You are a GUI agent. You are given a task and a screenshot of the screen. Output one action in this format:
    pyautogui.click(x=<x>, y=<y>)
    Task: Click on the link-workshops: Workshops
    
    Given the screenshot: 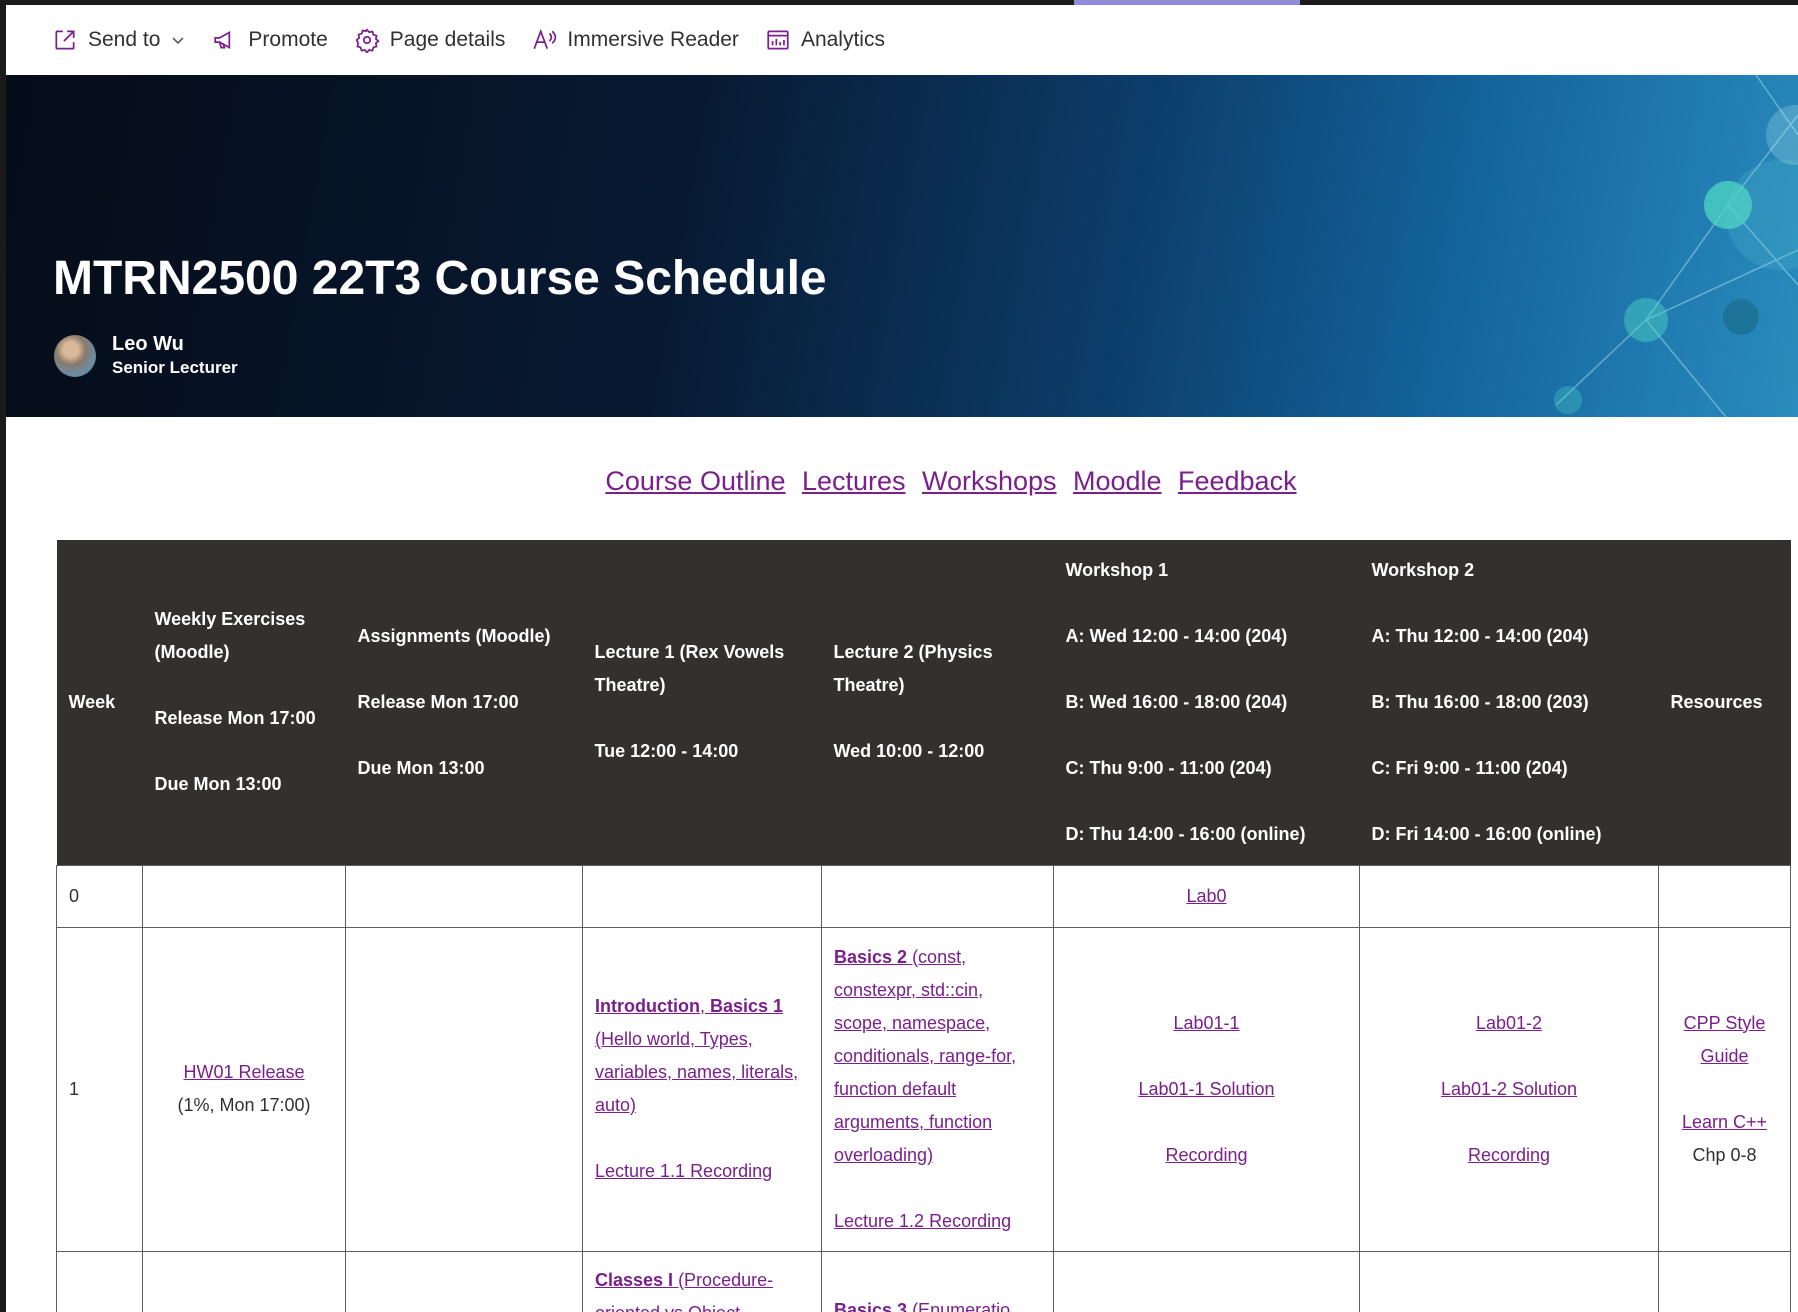 What is the action you would take?
    pyautogui.click(x=989, y=481)
    